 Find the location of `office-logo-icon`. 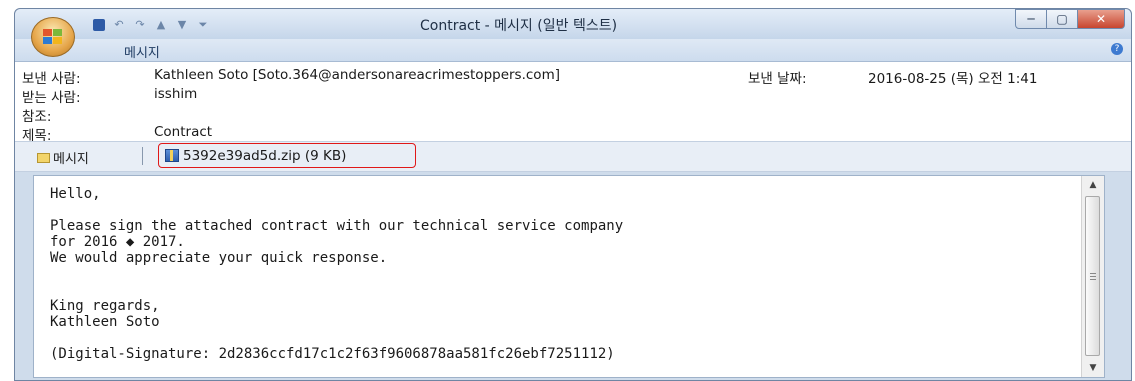

office-logo-icon is located at coordinates (53, 37).